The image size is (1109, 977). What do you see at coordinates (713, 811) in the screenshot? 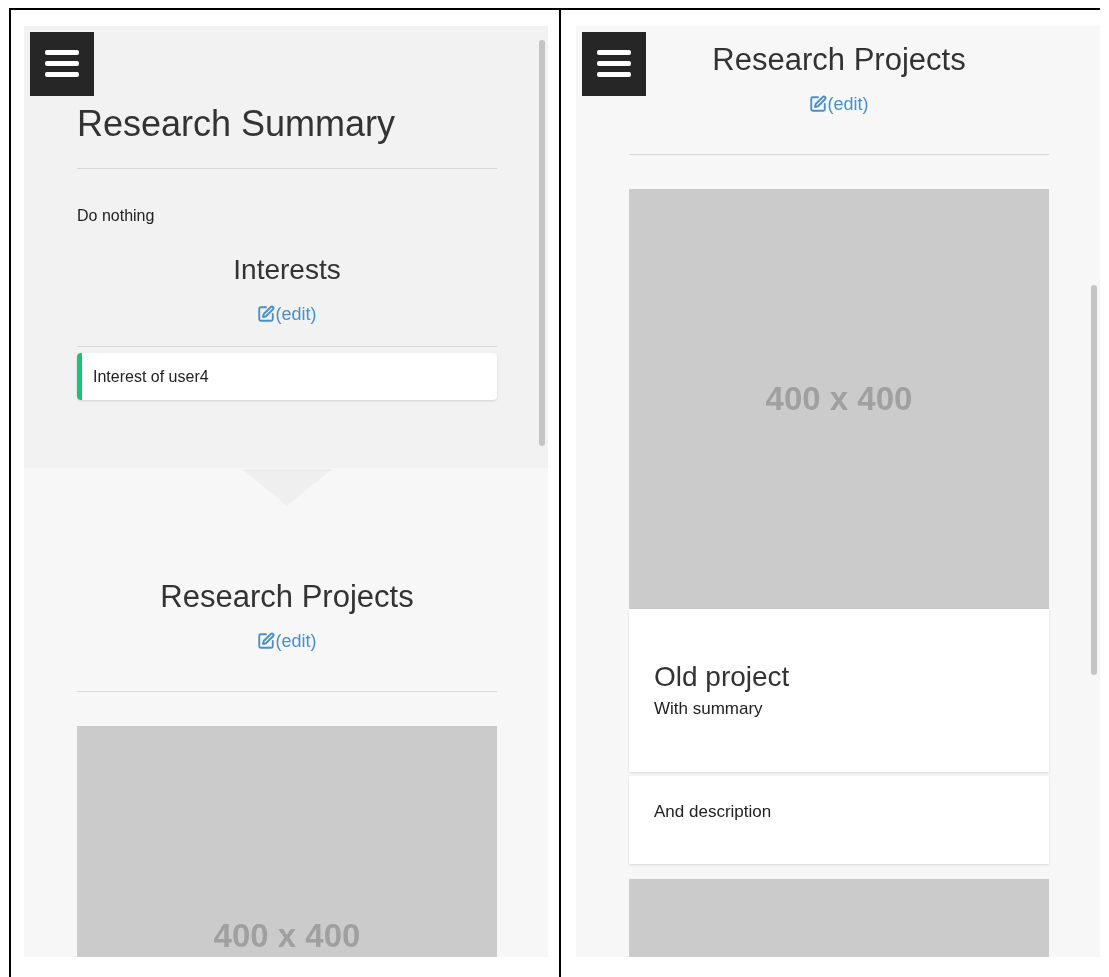
I see `project-description: And description` at bounding box center [713, 811].